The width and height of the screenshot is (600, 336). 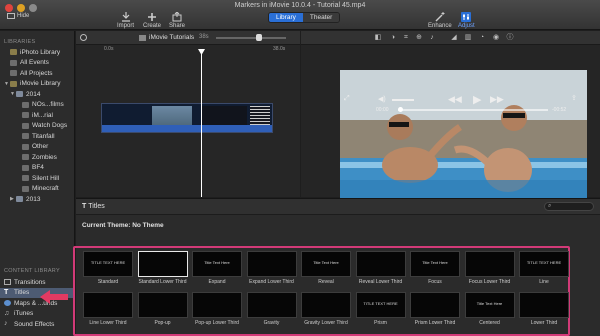 What do you see at coordinates (6, 324) in the screenshot?
I see `speaker-icon: ♪` at bounding box center [6, 324].